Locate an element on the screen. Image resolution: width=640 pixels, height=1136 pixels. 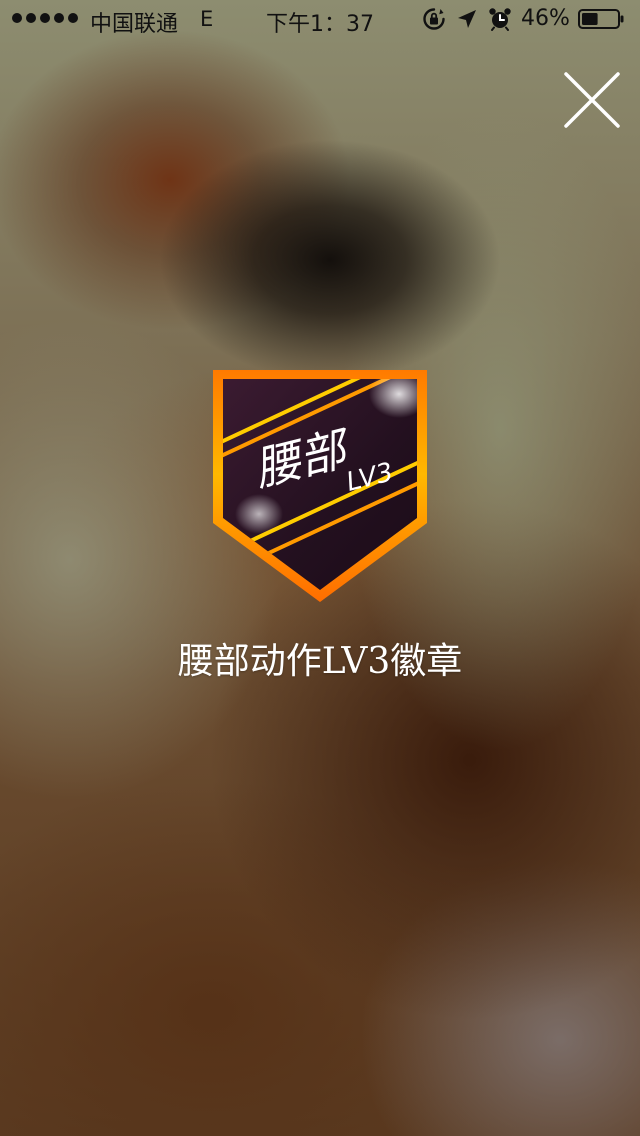
close-icon is located at coordinates (592, 100).